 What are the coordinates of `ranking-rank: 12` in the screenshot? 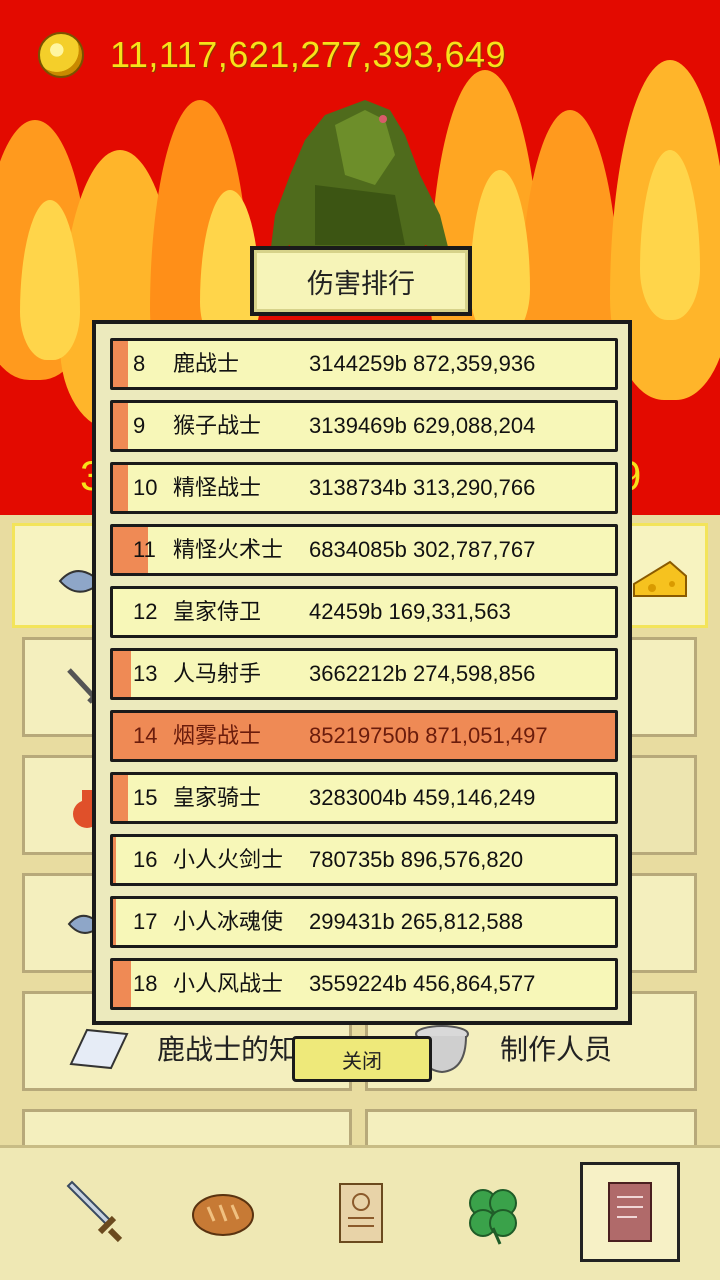 It's located at (145, 611).